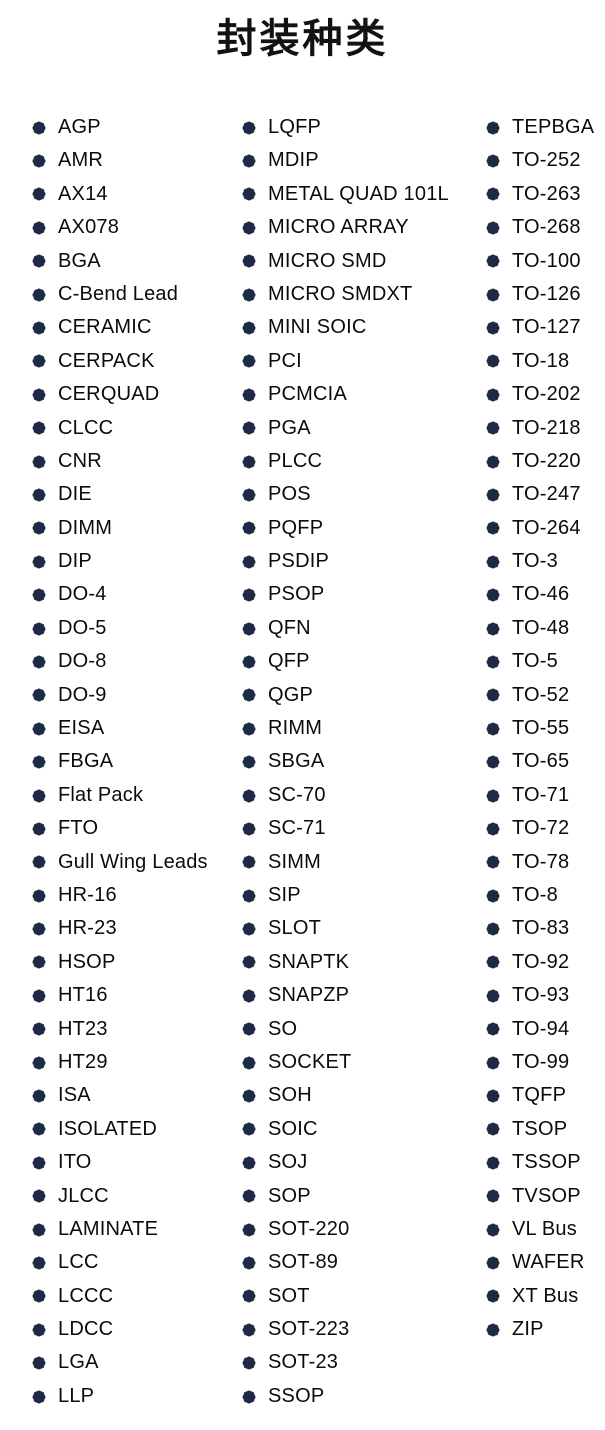  Describe the element at coordinates (535, 894) in the screenshot. I see `list-item-label: TO-8` at that location.